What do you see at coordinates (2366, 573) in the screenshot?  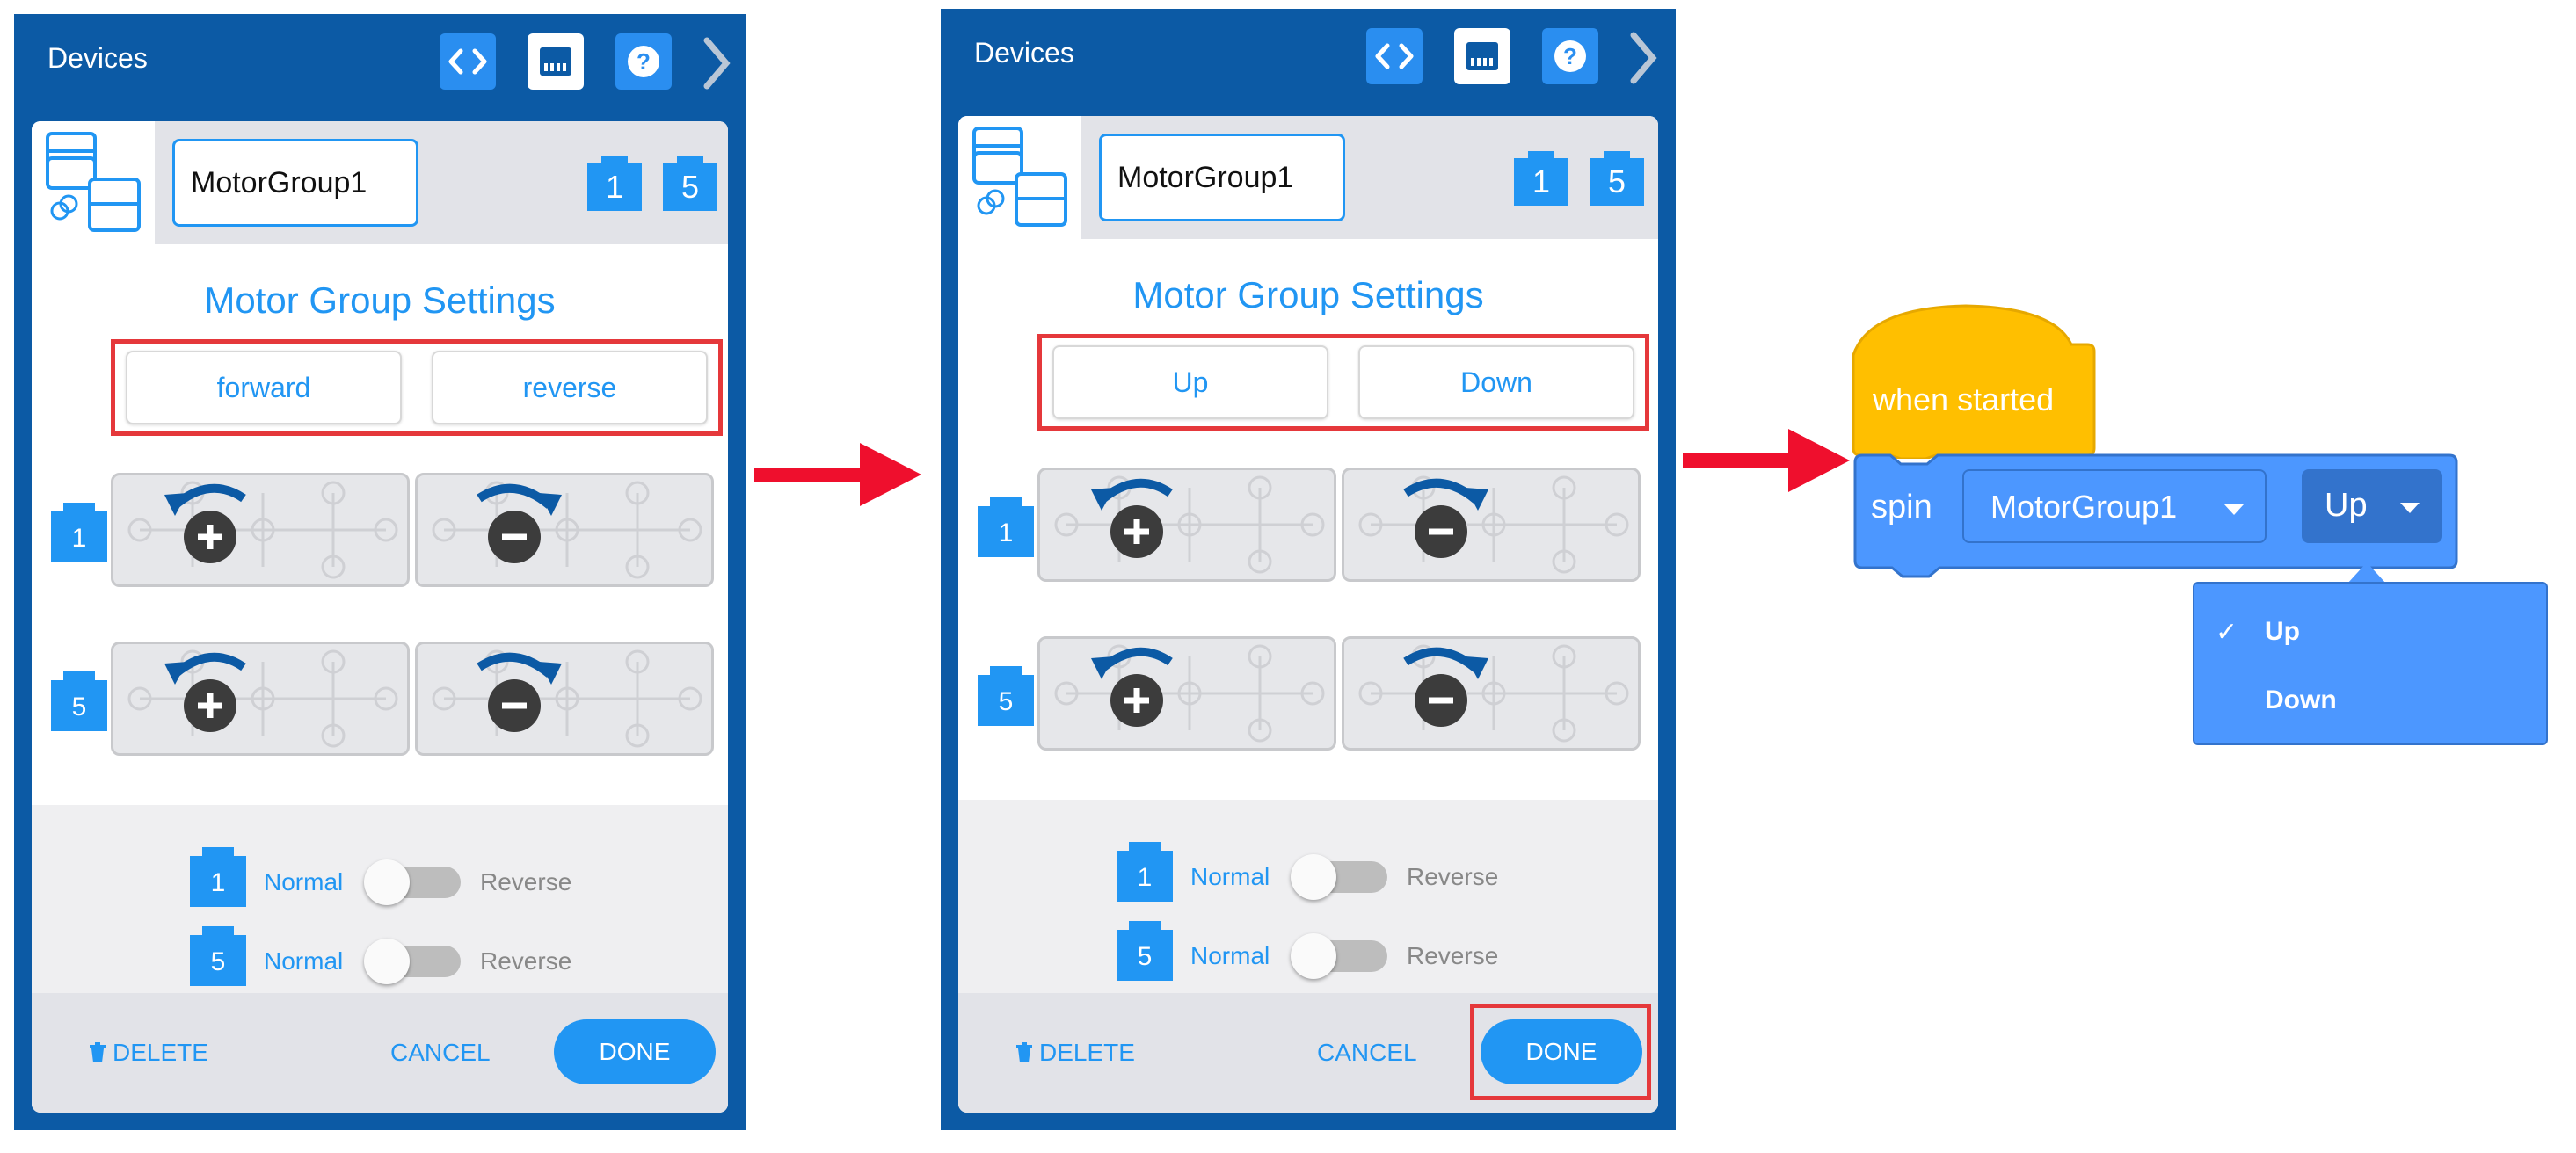 I see `dropdown-pointer` at bounding box center [2366, 573].